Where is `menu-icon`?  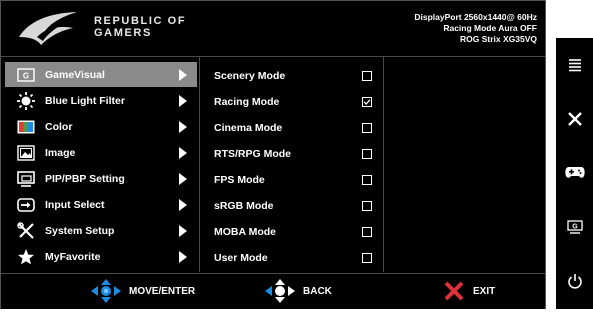
menu-icon is located at coordinates (574, 65).